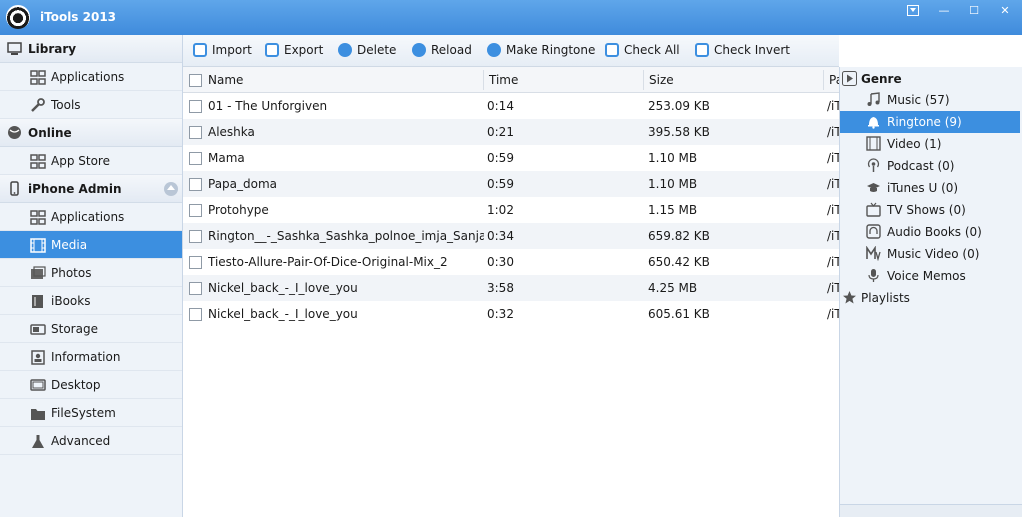 Image resolution: width=1022 pixels, height=517 pixels. Describe the element at coordinates (91, 49) in the screenshot. I see `sidebar-section-library: Library` at that location.